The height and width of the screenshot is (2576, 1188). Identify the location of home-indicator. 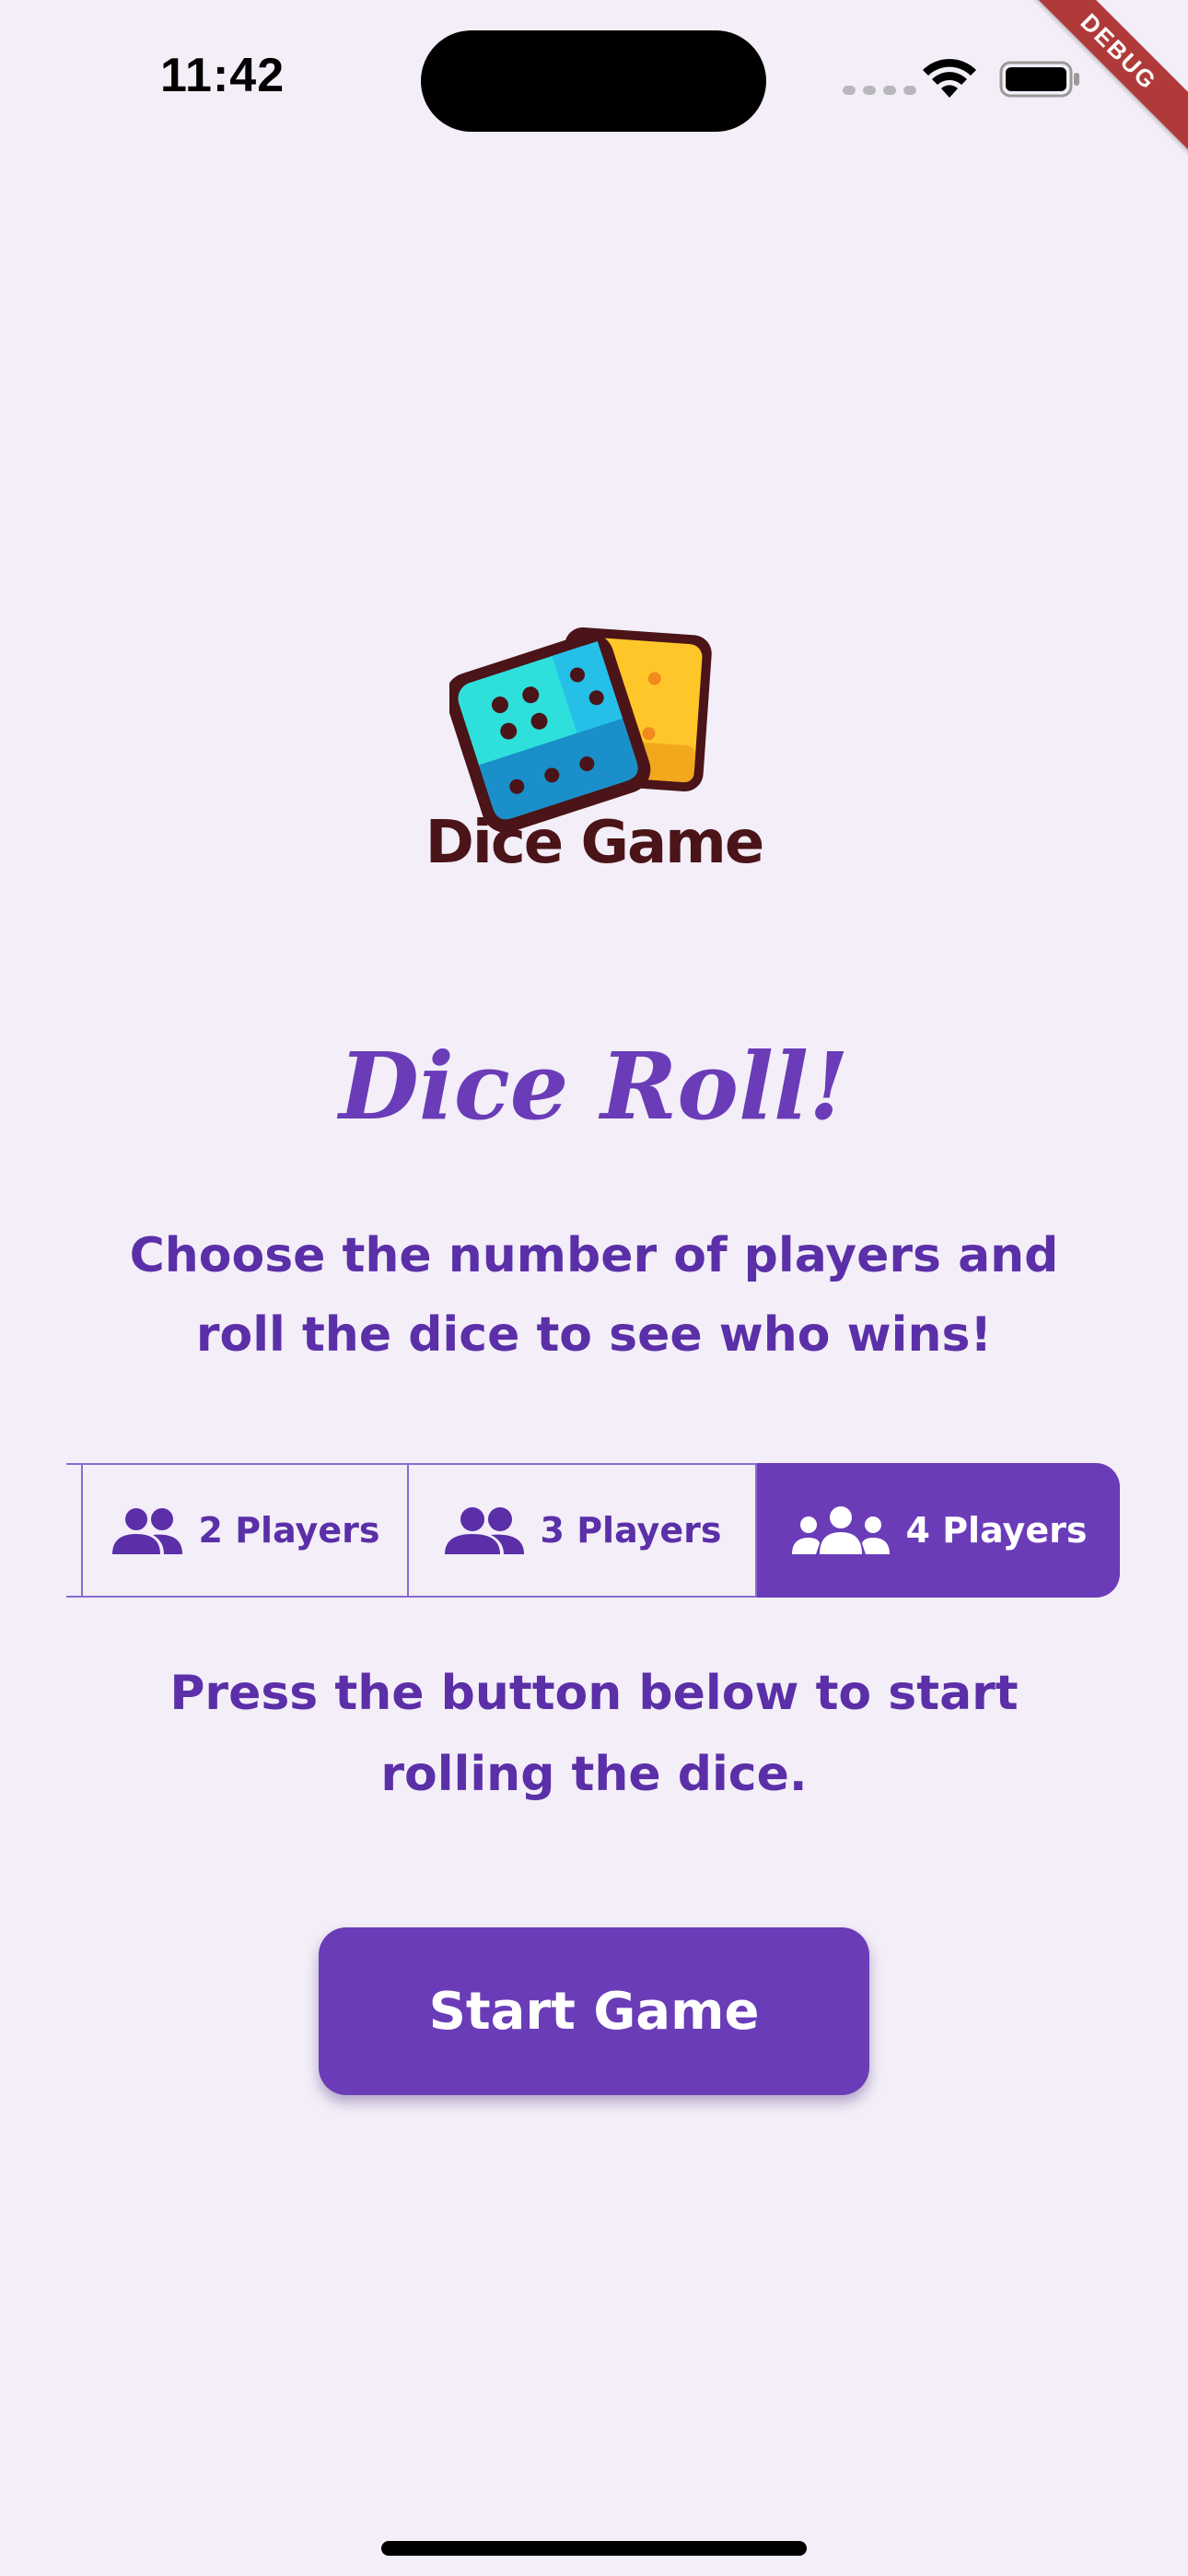
(594, 2548).